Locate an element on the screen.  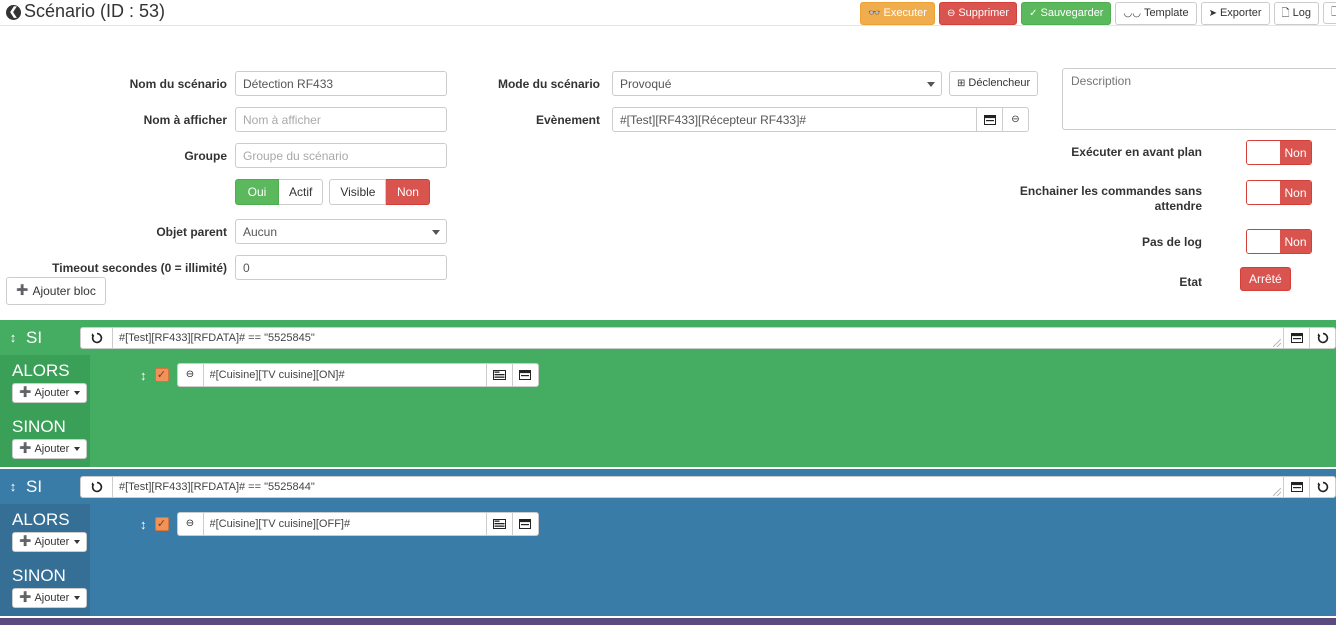
delete-button: ⊖ Supprimer is located at coordinates (978, 13).